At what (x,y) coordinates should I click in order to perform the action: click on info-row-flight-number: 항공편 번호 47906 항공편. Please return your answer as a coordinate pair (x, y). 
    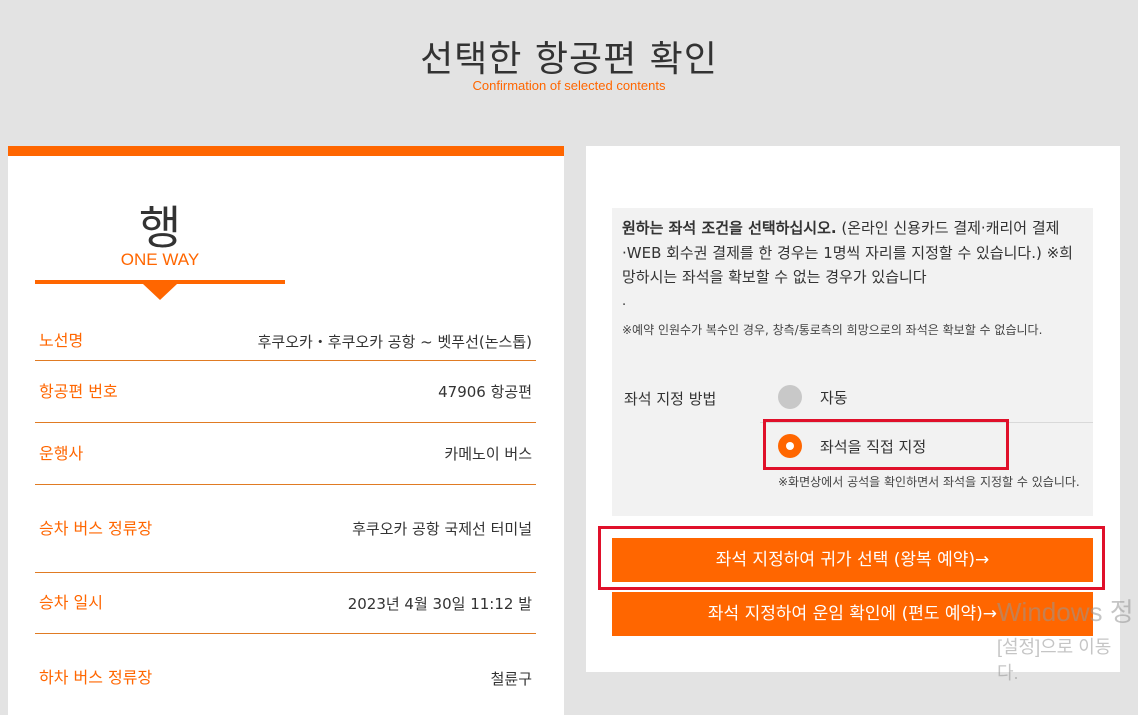
    Looking at the image, I should click on (285, 392).